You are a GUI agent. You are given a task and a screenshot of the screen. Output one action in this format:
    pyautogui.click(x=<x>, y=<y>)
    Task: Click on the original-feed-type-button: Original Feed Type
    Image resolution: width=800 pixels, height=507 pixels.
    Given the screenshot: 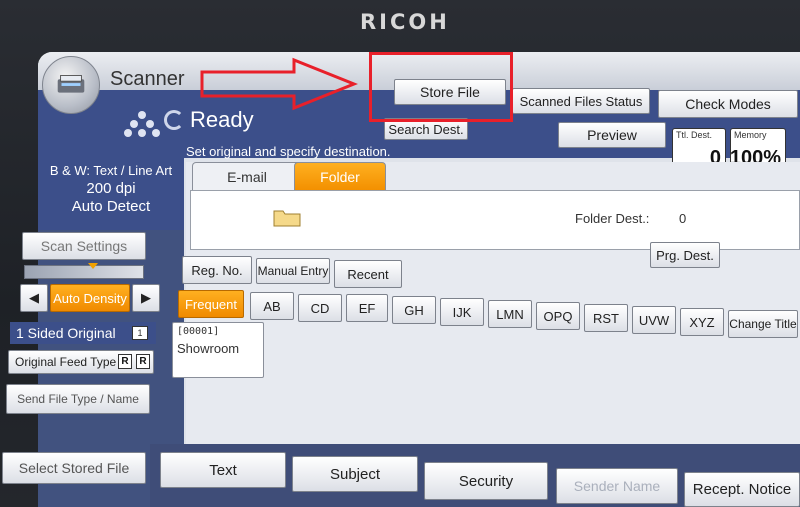 What is the action you would take?
    pyautogui.click(x=81, y=362)
    